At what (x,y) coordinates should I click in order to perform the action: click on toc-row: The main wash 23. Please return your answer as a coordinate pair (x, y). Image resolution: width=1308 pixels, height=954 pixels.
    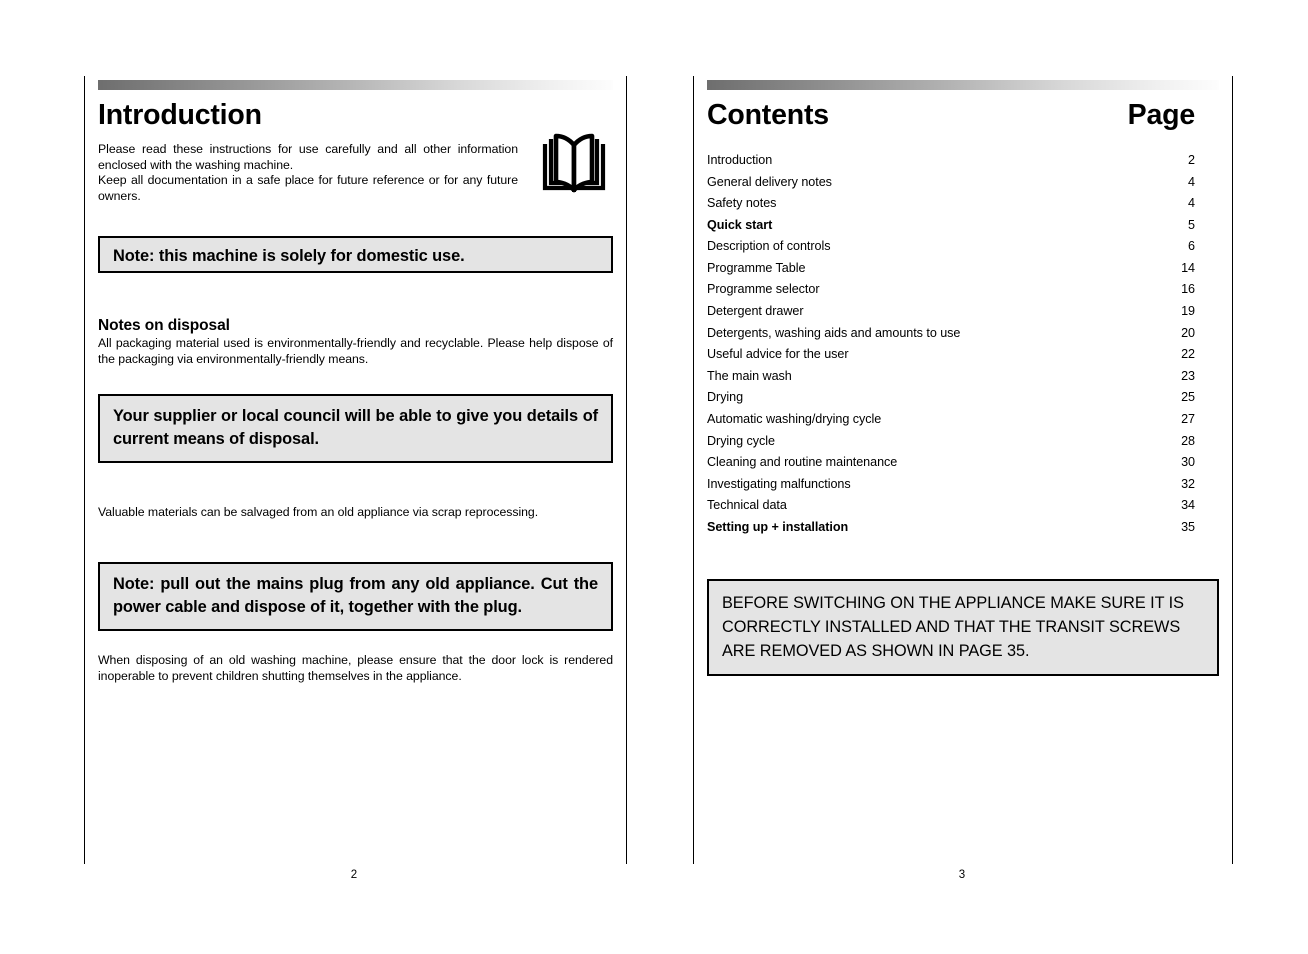
    Looking at the image, I should click on (963, 377).